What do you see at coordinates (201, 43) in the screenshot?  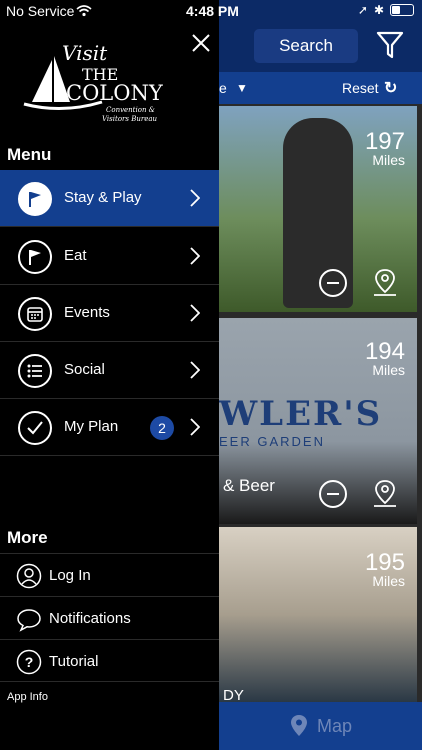 I see `close-icon` at bounding box center [201, 43].